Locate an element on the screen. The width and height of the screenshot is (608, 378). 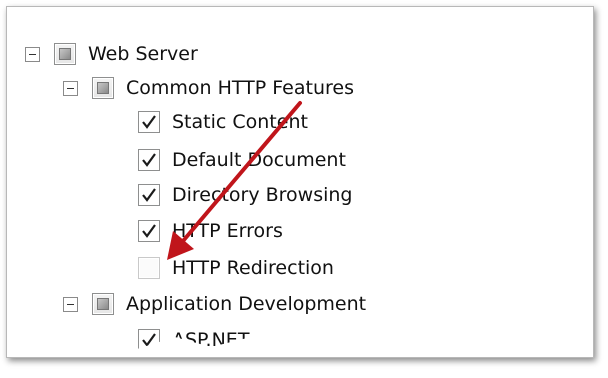
tree-node-label: Common HTTP Features is located at coordinates (240, 88).